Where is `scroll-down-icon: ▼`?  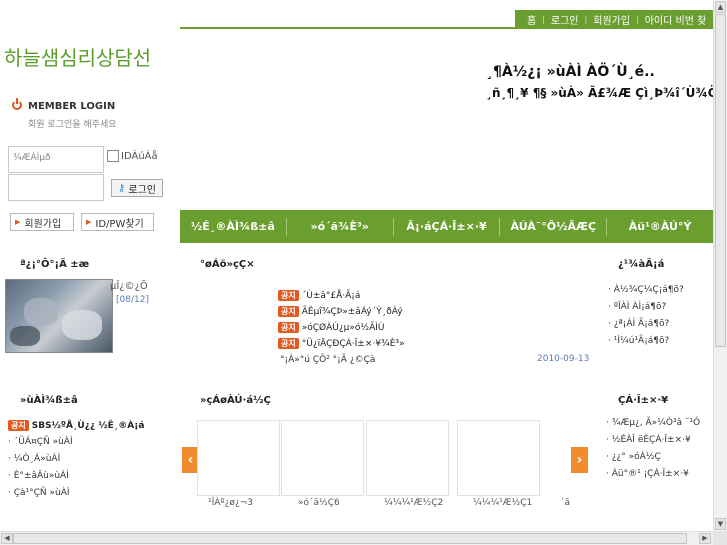
scroll-down-icon: ▼ is located at coordinates (720, 524).